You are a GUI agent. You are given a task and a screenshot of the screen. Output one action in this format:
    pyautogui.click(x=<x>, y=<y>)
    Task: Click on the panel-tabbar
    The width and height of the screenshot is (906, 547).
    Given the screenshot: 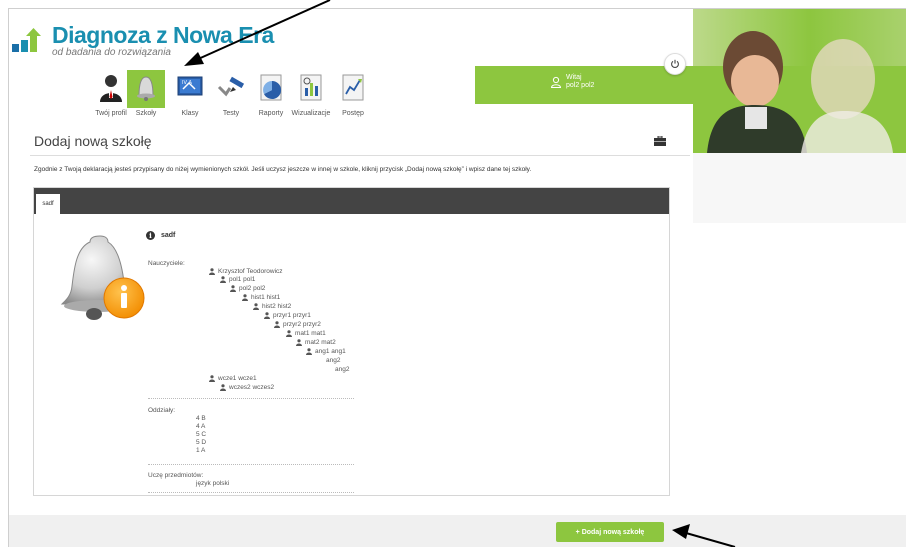 What is the action you would take?
    pyautogui.click(x=351, y=201)
    